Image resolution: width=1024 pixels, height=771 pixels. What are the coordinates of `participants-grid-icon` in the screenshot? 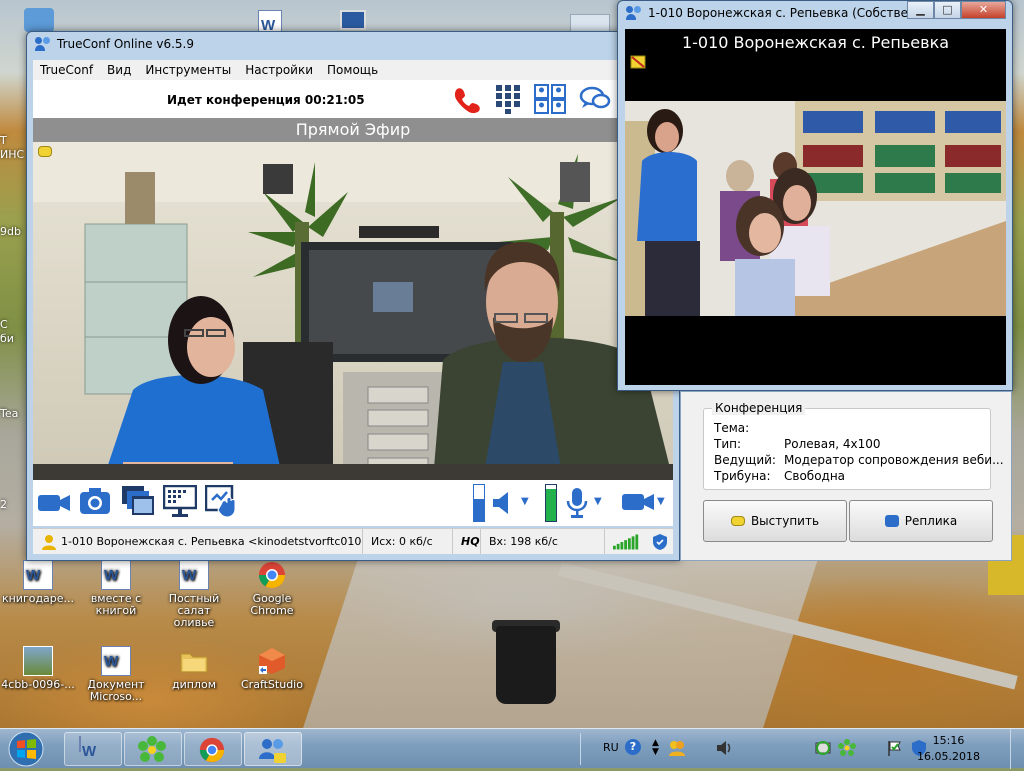 It's located at (550, 99).